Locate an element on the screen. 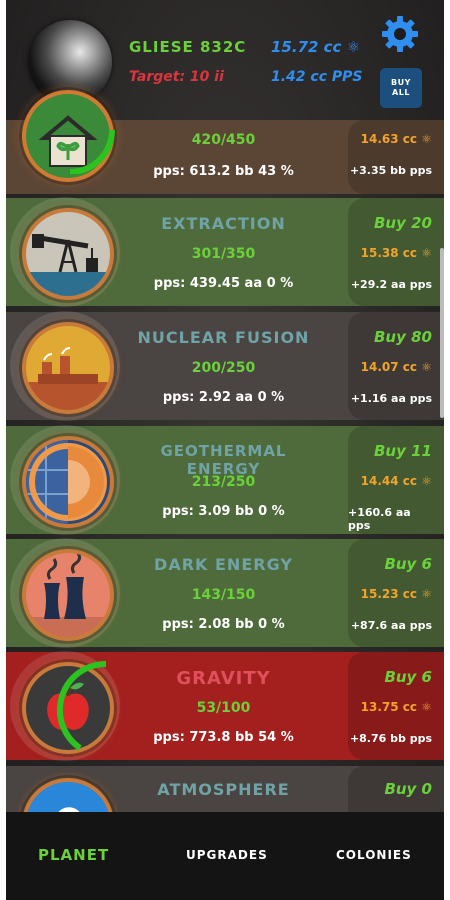  tab-upgrades: UPGRADES is located at coordinates (227, 855).